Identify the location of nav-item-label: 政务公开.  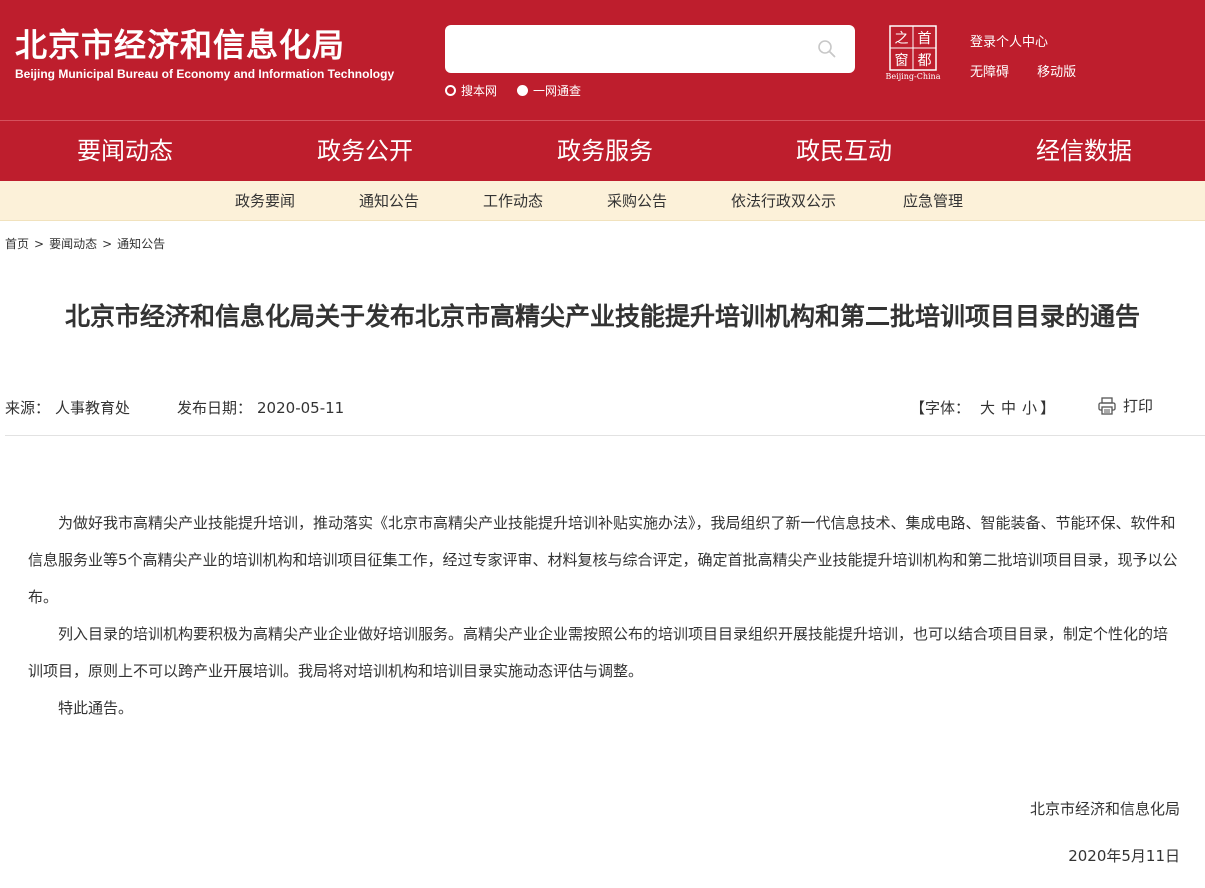
(365, 151).